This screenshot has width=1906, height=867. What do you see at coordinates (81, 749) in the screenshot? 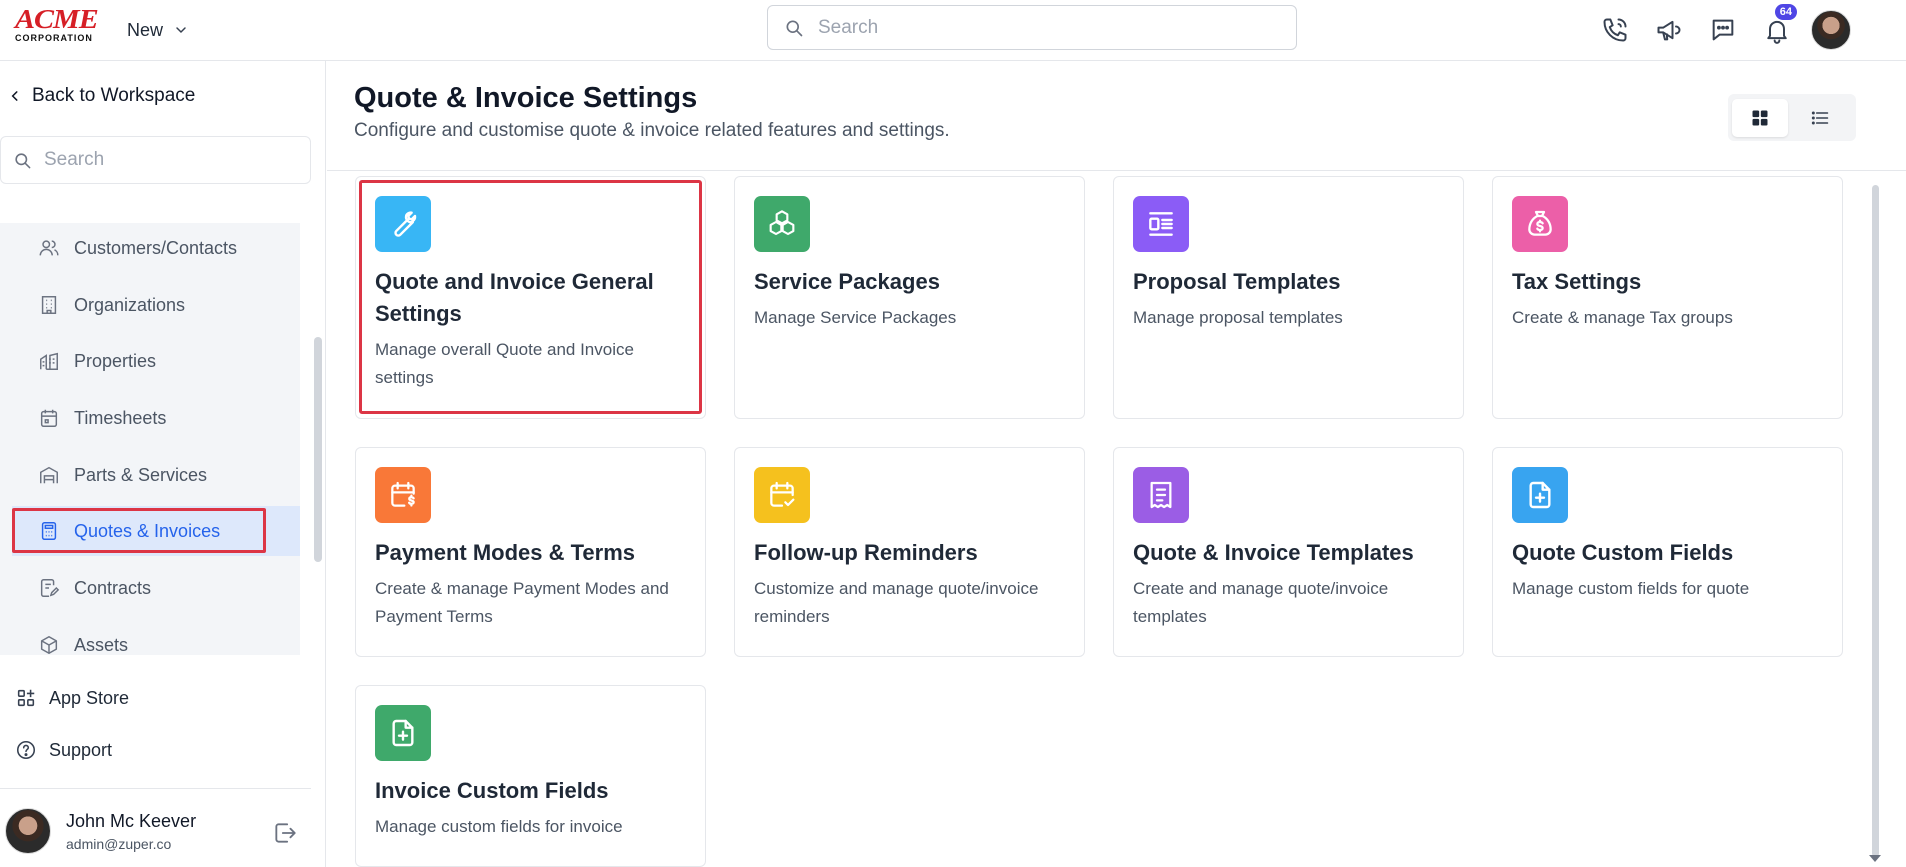
I see `support-label: Support` at bounding box center [81, 749].